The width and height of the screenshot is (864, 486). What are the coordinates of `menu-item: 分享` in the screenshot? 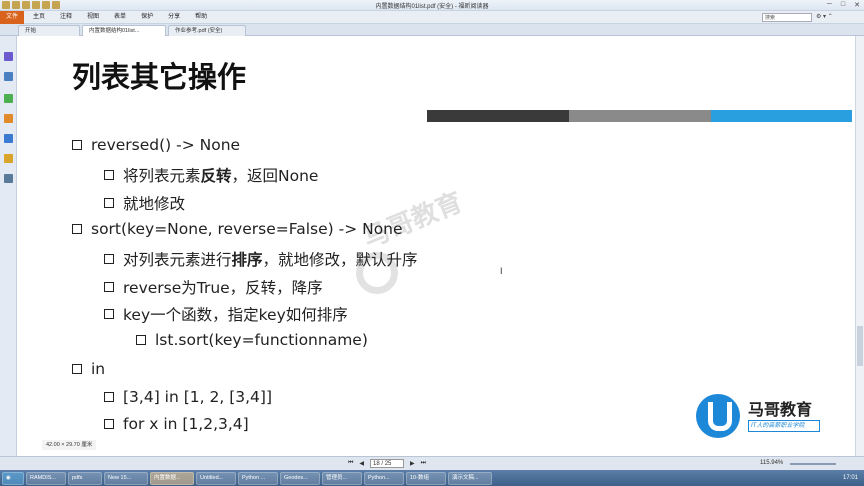 It's located at (174, 17).